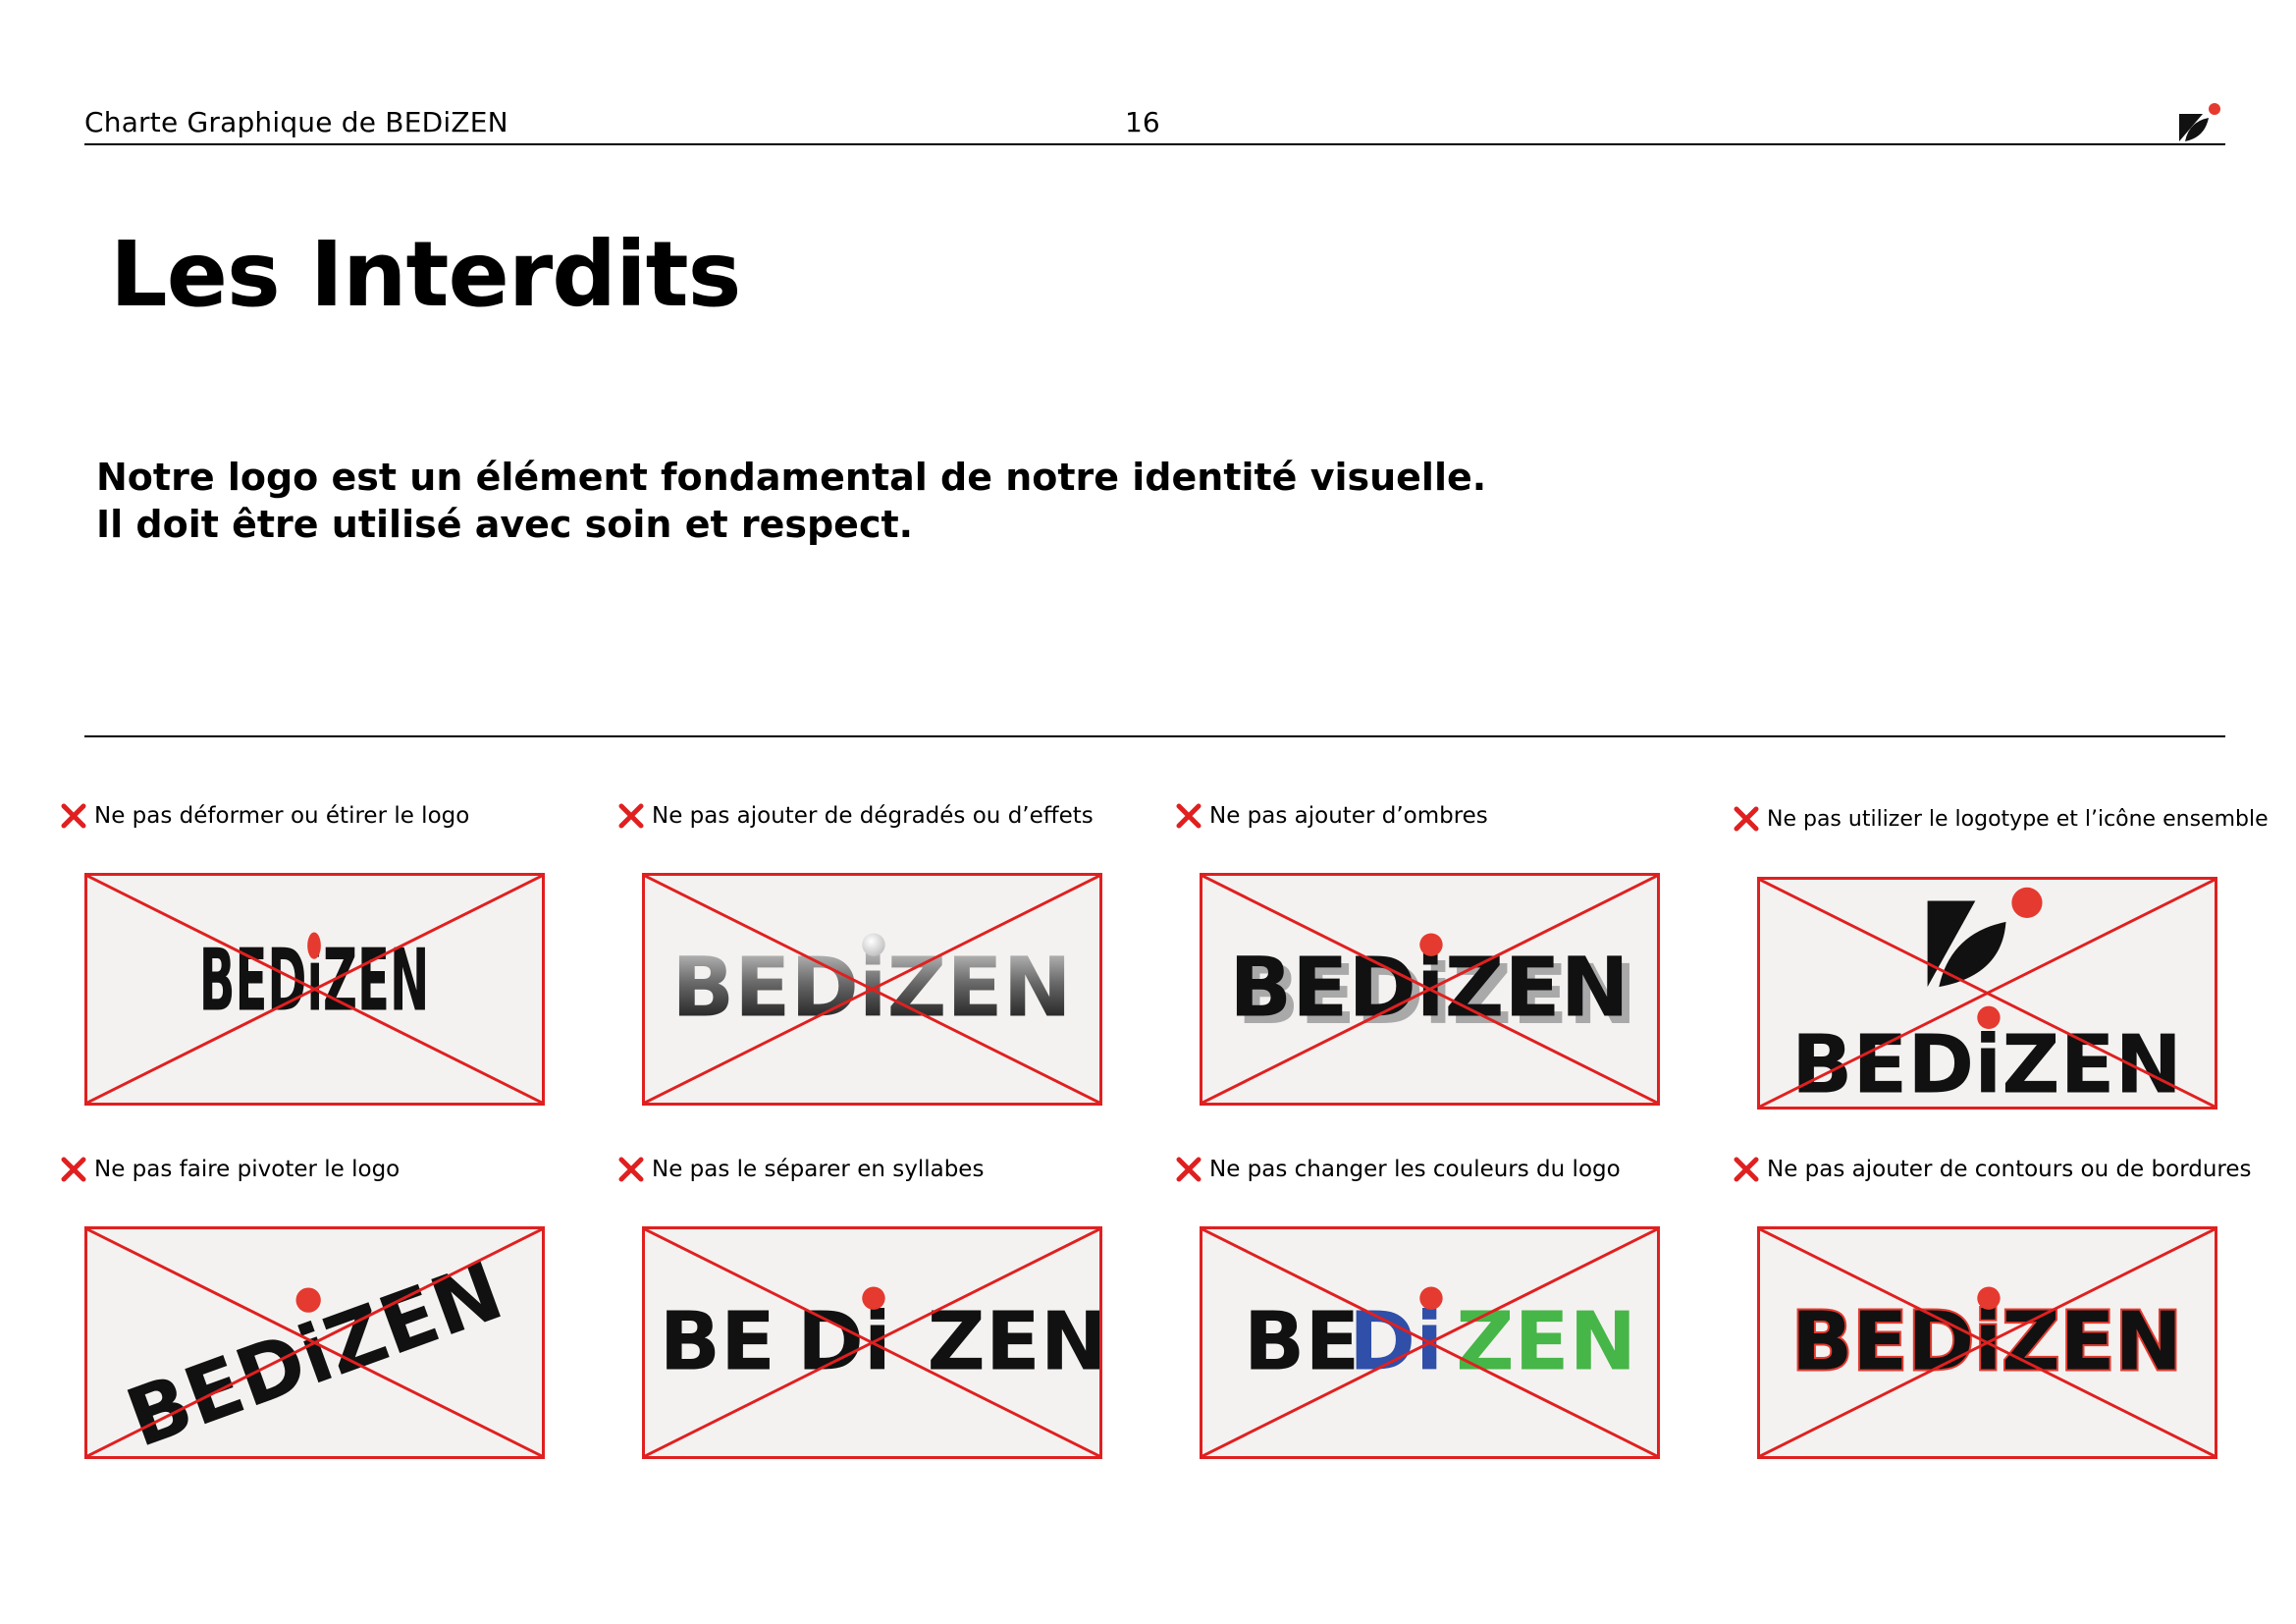  I want to click on caption-text: Ne pas le séparer en syllabes, so click(818, 1169).